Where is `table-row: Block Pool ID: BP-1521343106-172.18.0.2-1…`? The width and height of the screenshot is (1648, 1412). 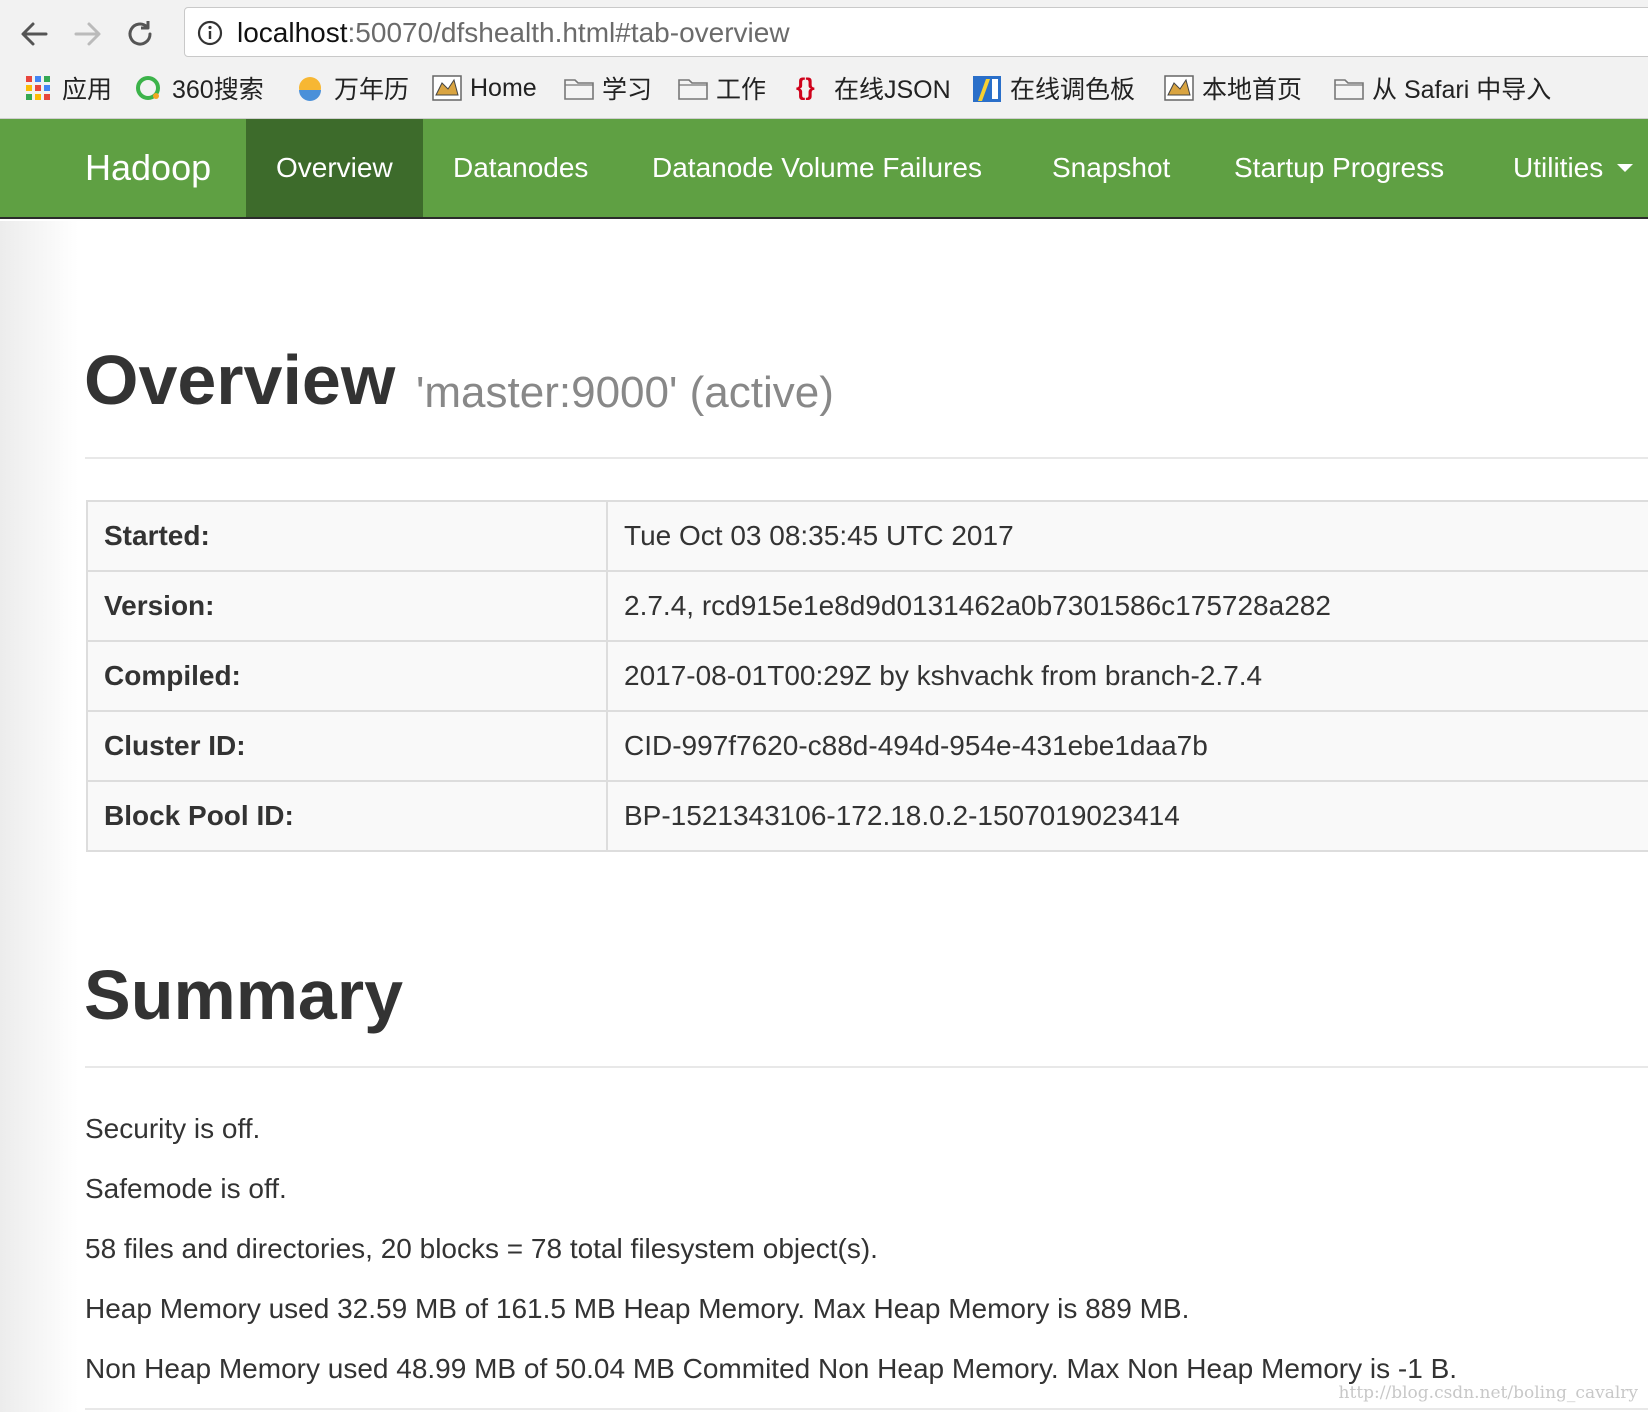 table-row: Block Pool ID: BP-1521343106-172.18.0.2-1… is located at coordinates (867, 816).